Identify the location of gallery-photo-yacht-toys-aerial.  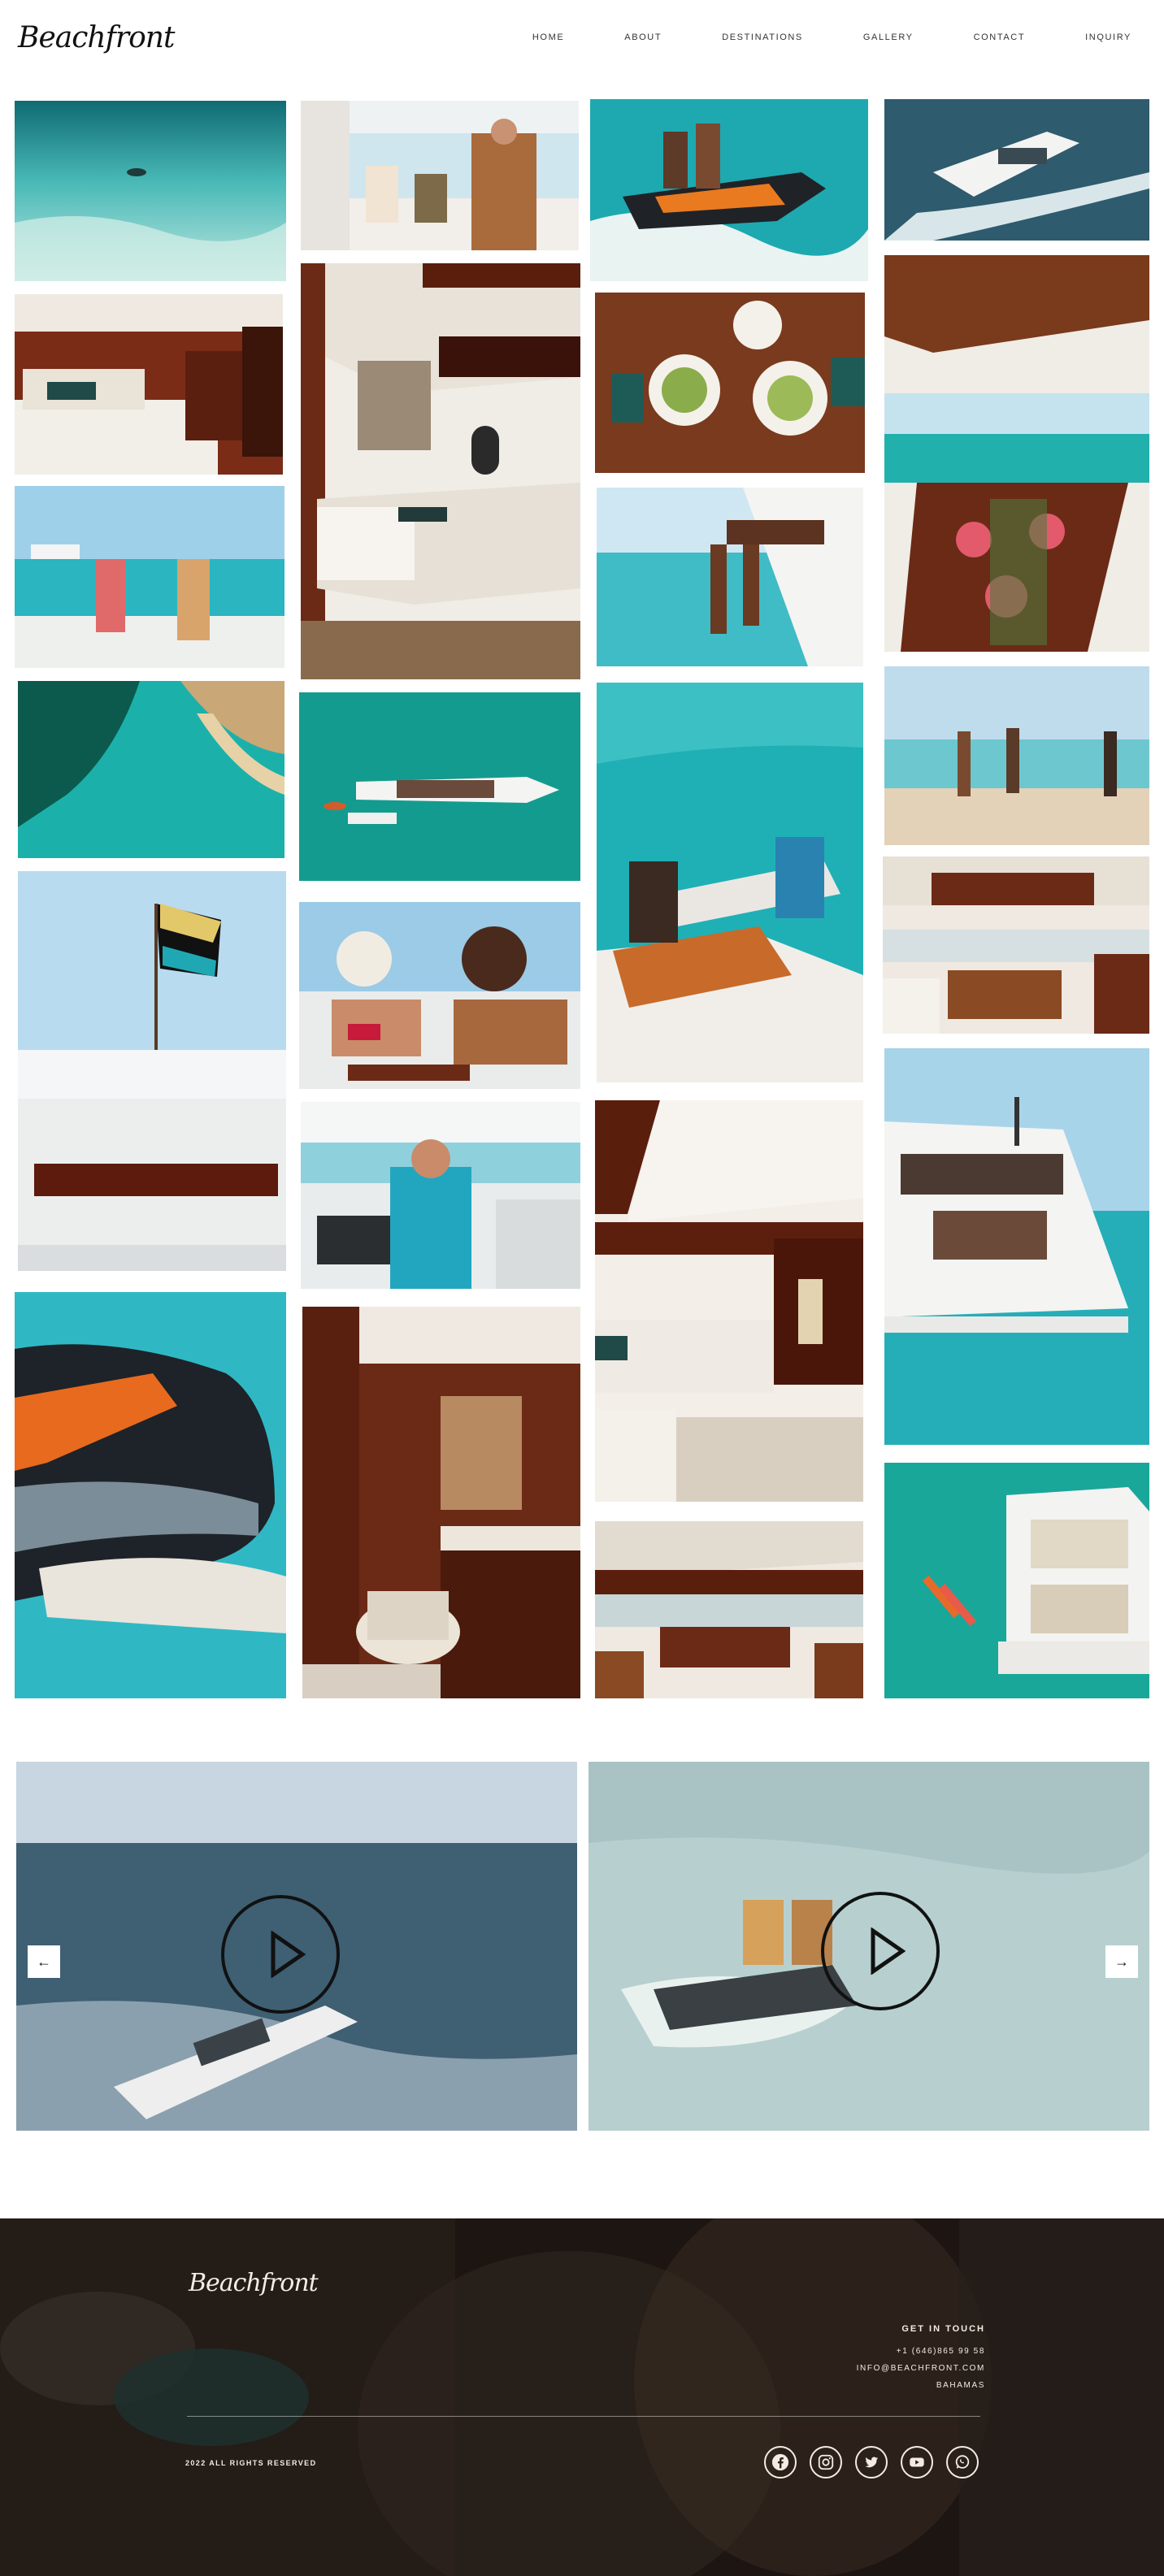
(1016, 1580).